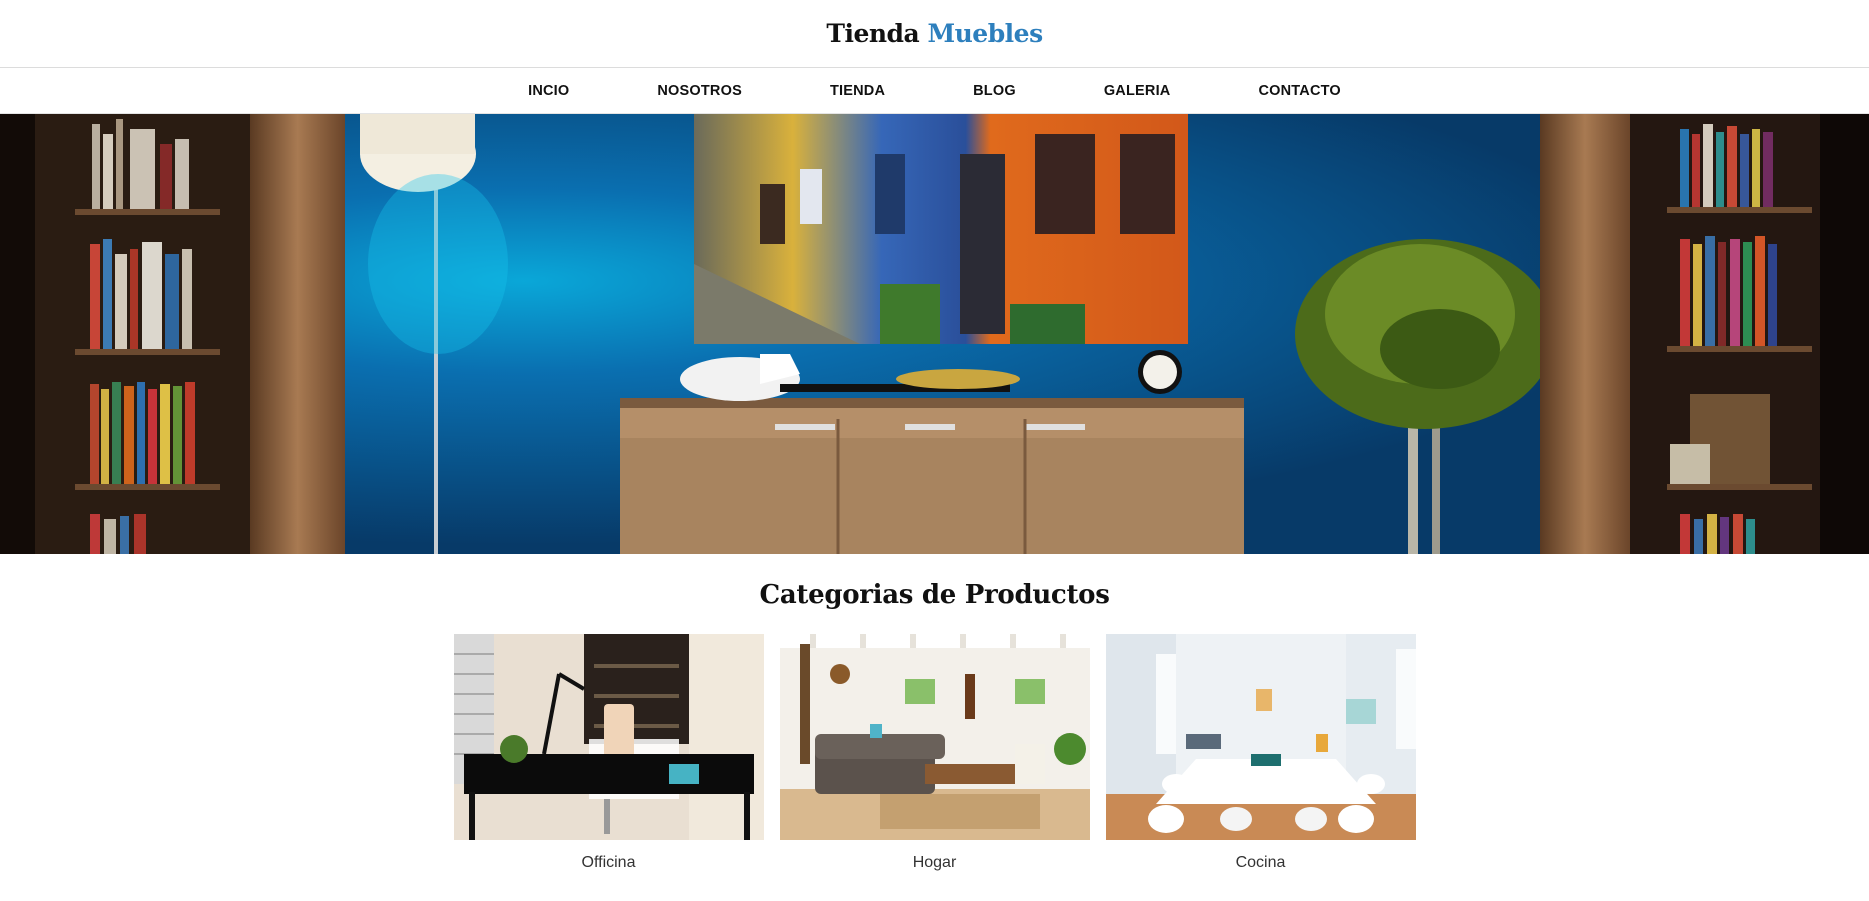  What do you see at coordinates (934, 595) in the screenshot?
I see `categories-title: Categorias de Productos` at bounding box center [934, 595].